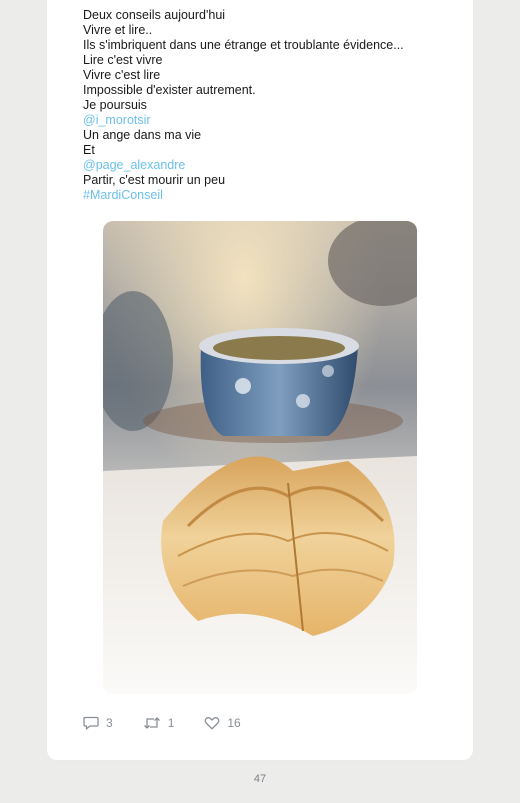 This screenshot has height=803, width=520. I want to click on retweet-count: 1, so click(171, 723).